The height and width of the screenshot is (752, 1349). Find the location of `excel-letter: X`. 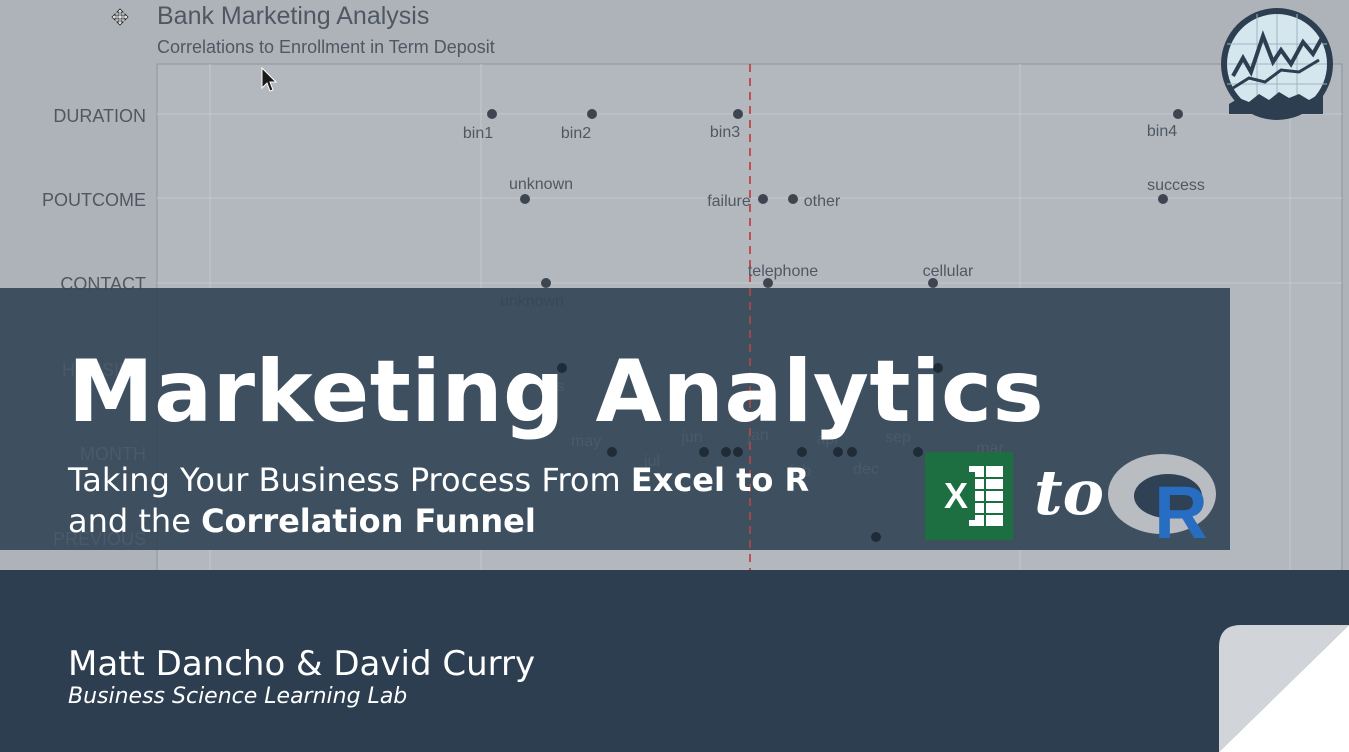

excel-letter: X is located at coordinates (956, 495).